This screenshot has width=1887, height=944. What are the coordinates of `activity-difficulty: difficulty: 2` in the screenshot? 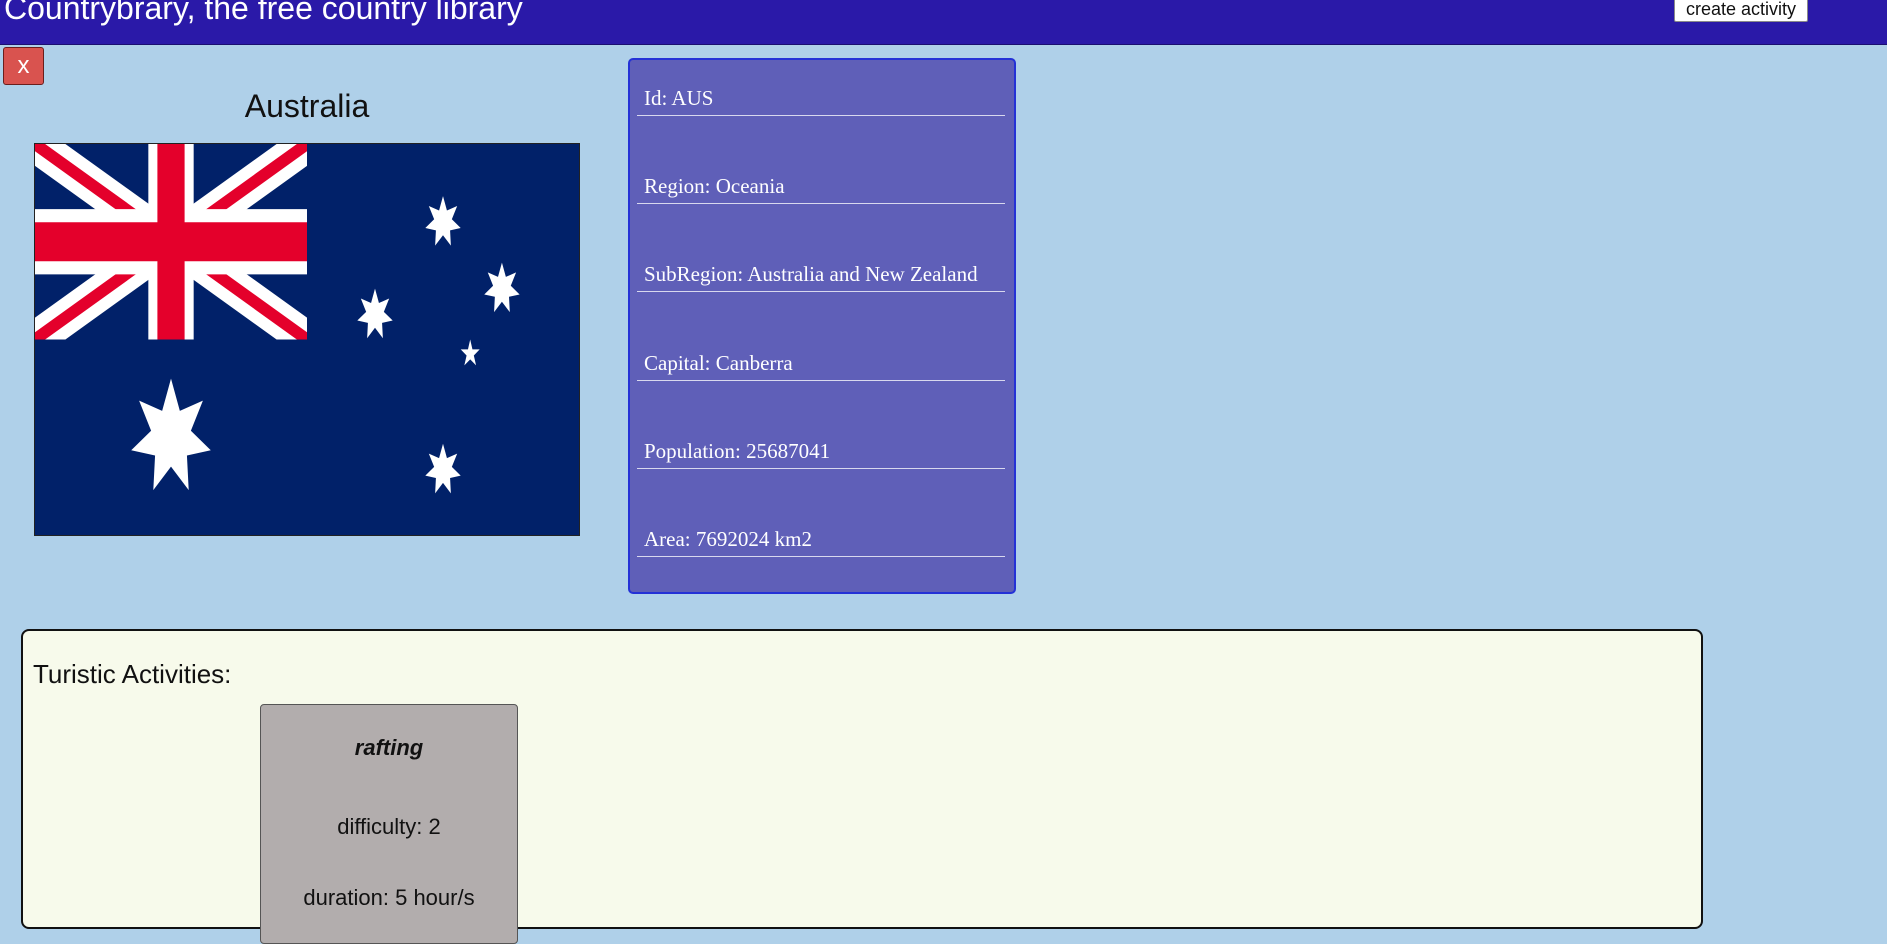 It's located at (389, 826).